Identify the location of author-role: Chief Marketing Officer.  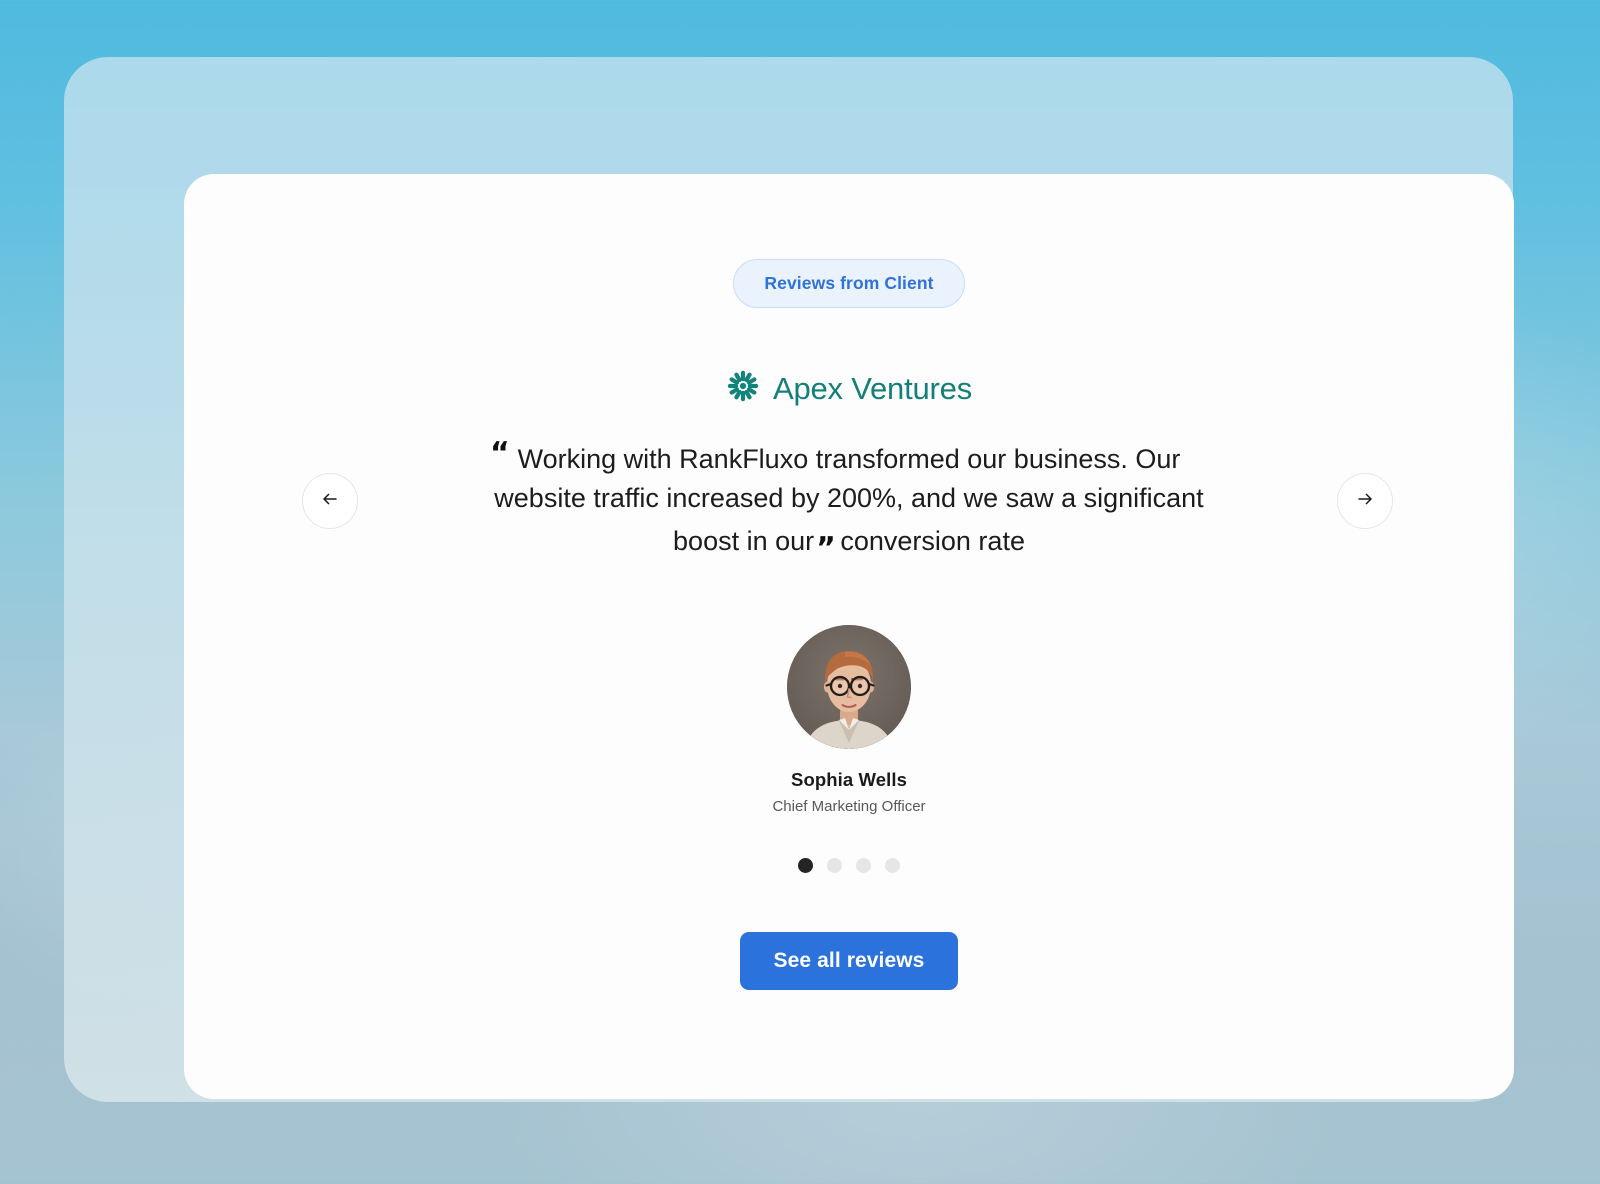
(849, 806).